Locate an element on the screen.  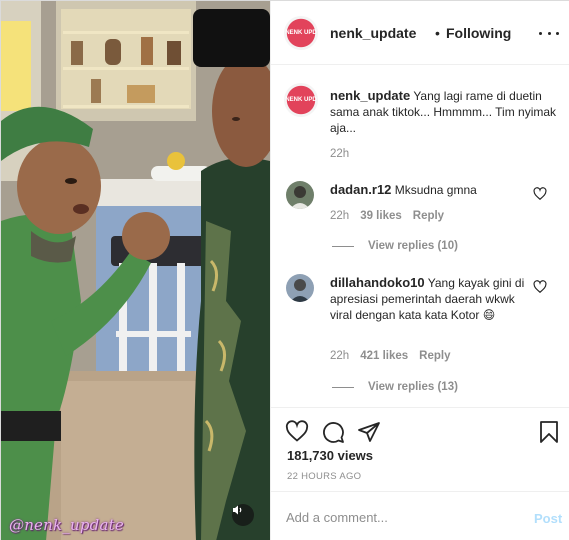
comment-meta: 22h 421 likes Reply is located at coordinates (395, 356).